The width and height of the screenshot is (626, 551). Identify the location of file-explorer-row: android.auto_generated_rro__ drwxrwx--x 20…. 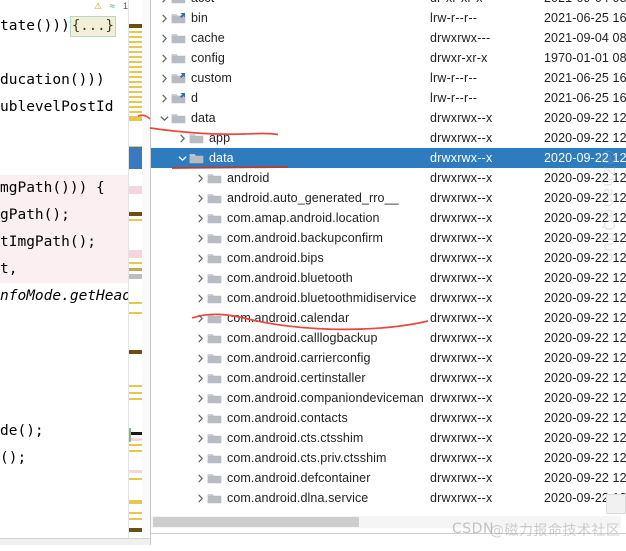
(388, 198).